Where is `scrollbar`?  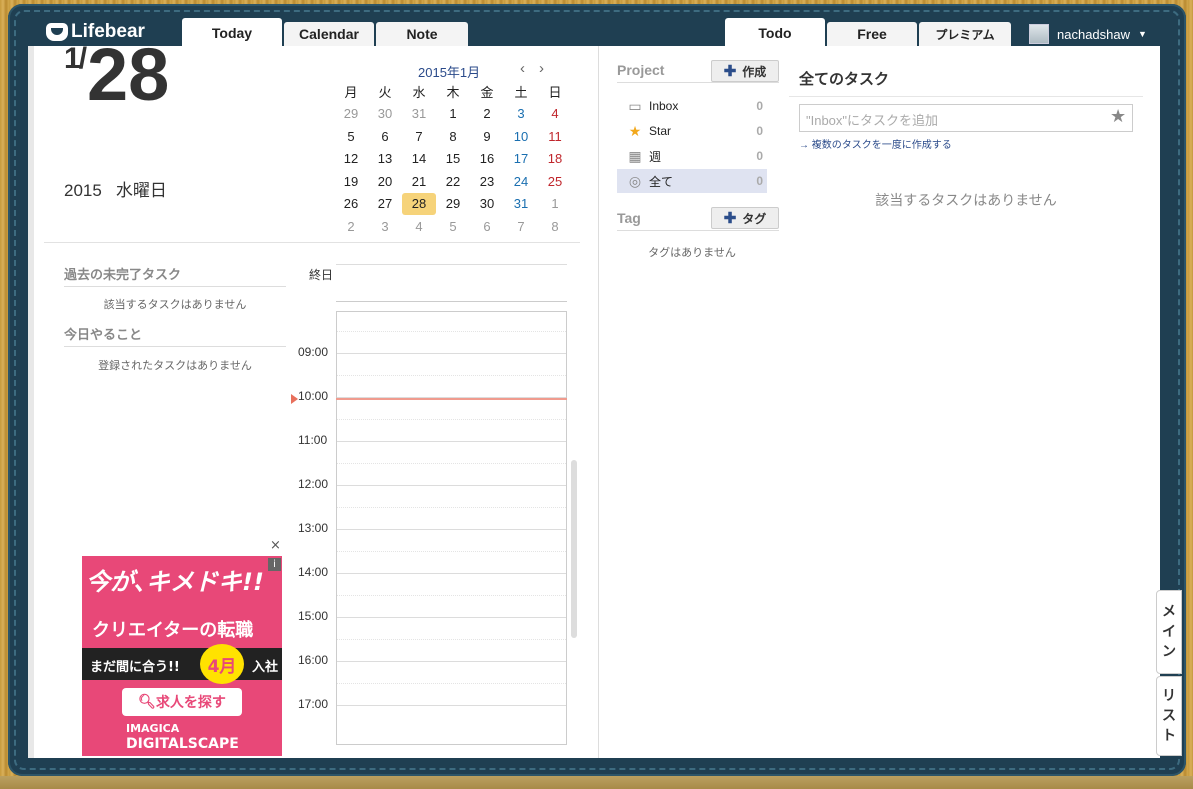 scrollbar is located at coordinates (574, 549).